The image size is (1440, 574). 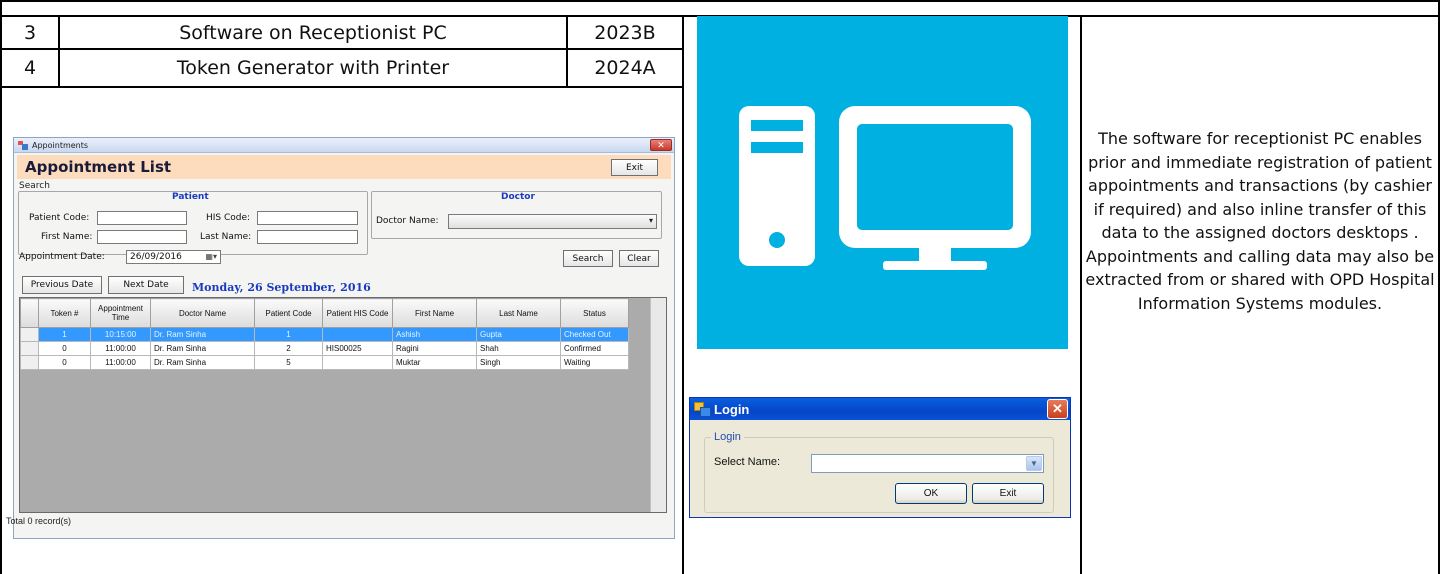 I want to click on calendar-icon: ▦▾, so click(x=211, y=257).